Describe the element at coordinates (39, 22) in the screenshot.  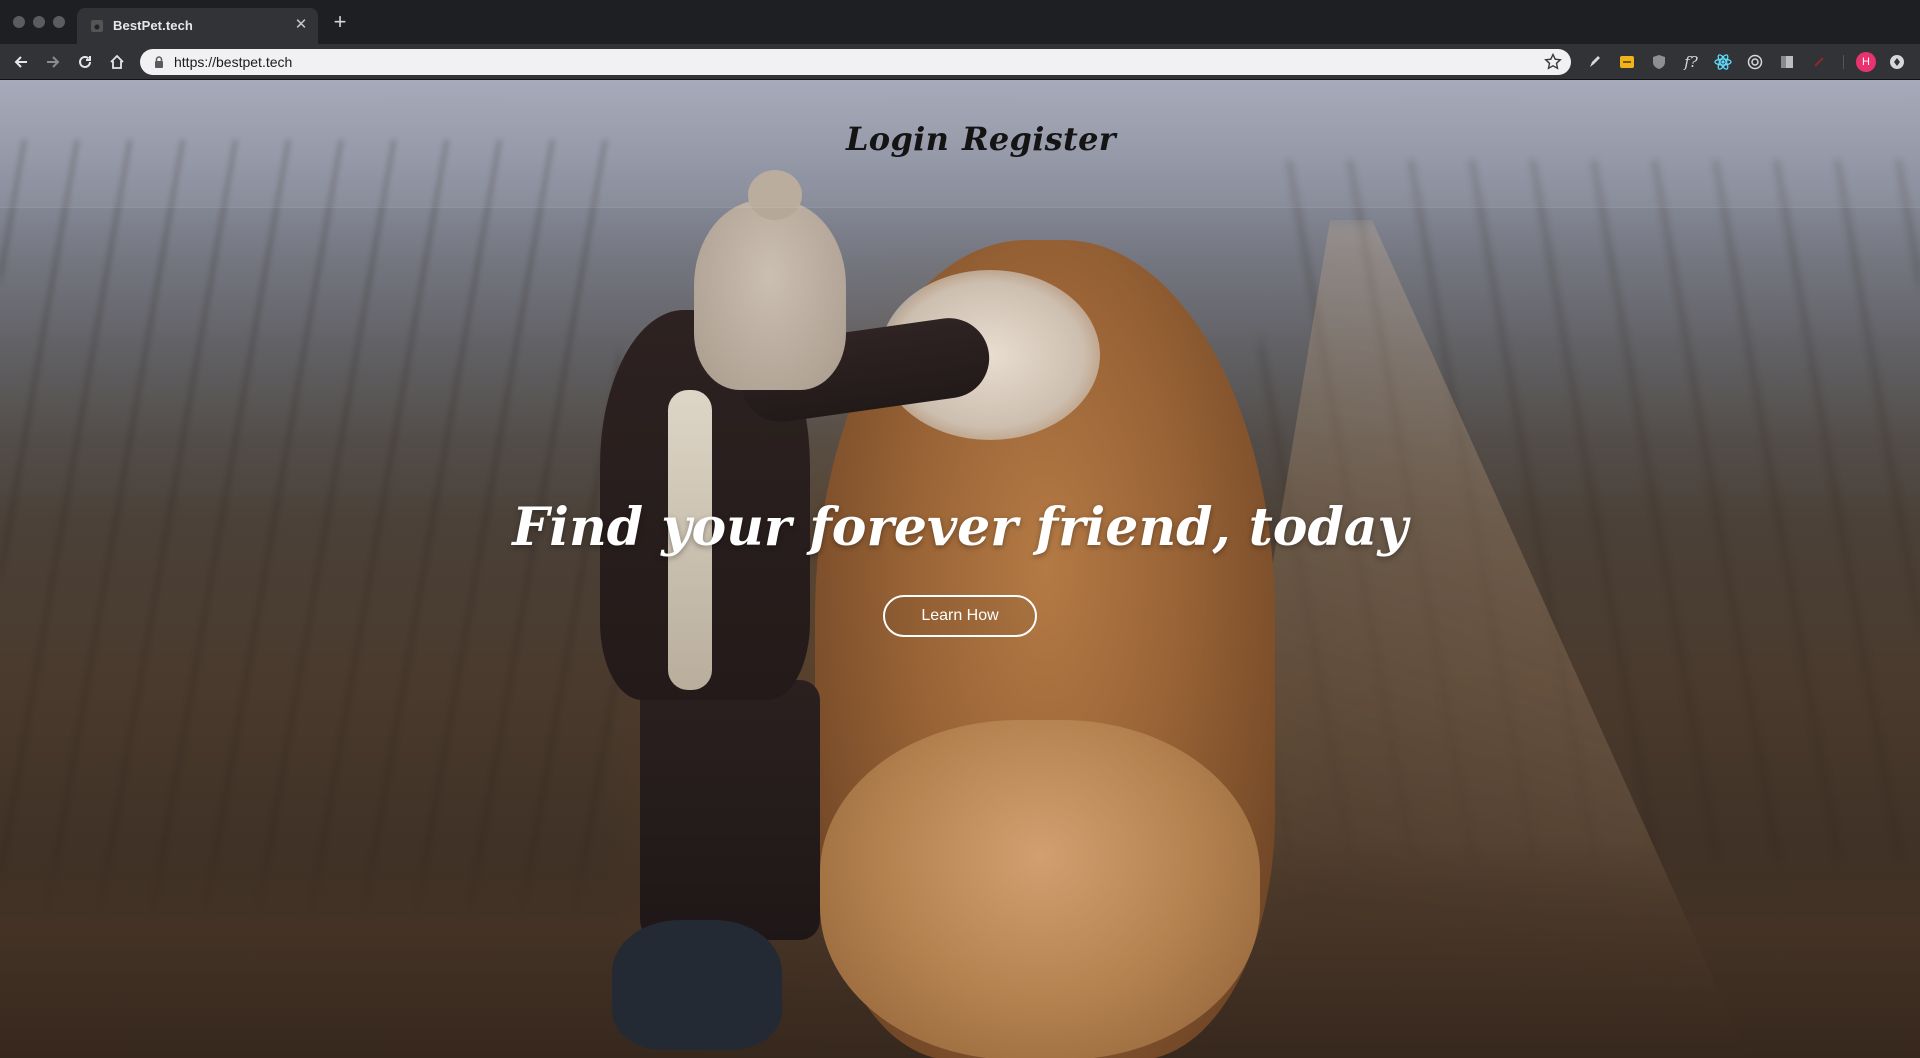
I see `minimize-window-button` at that location.